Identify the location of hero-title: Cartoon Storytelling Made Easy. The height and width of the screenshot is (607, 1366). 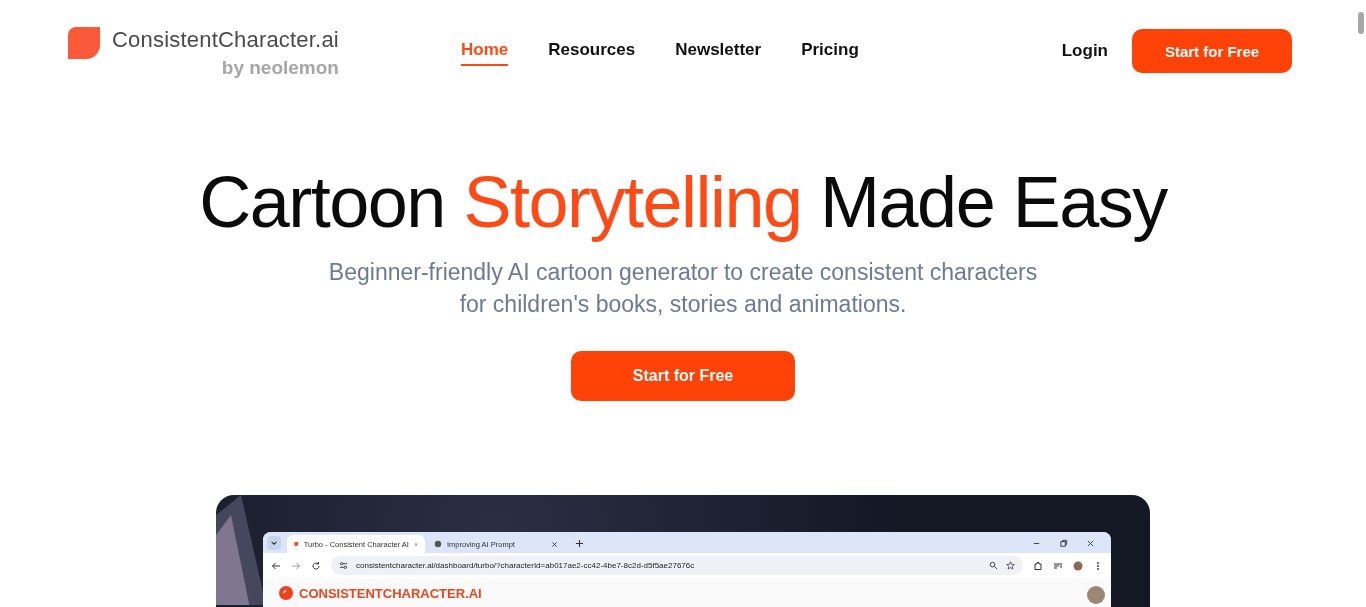
(683, 202).